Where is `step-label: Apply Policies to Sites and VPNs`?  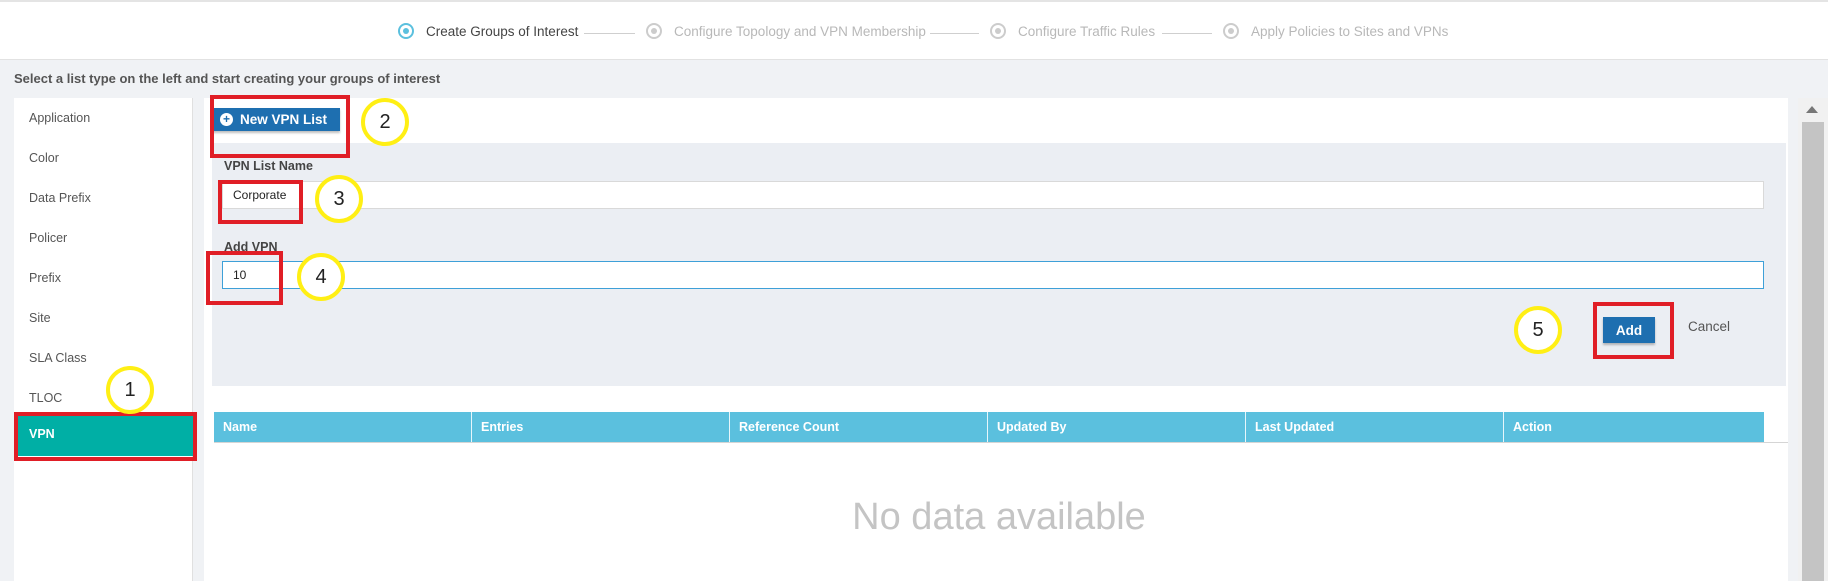
step-label: Apply Policies to Sites and VPNs is located at coordinates (1350, 31).